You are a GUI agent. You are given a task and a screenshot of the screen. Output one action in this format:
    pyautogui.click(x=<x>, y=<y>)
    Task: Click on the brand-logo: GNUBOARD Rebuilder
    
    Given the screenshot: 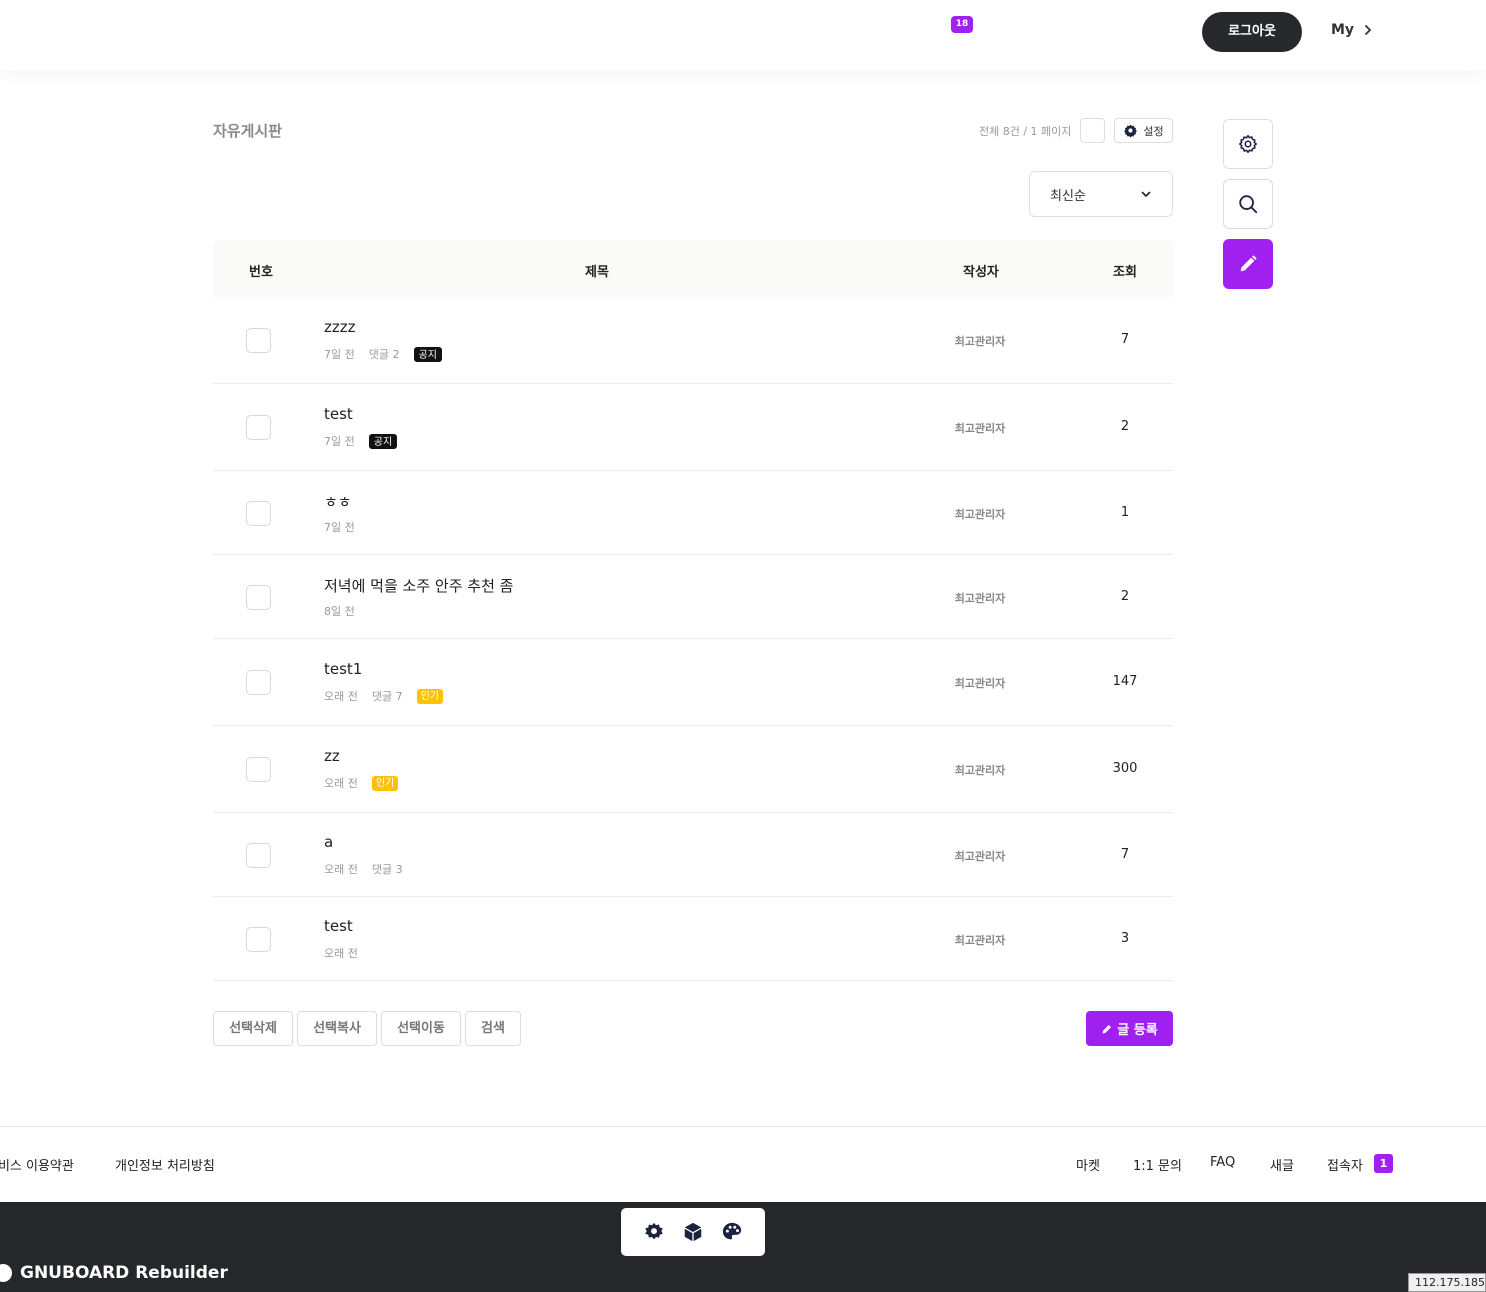 What is the action you would take?
    pyautogui.click(x=114, y=1273)
    